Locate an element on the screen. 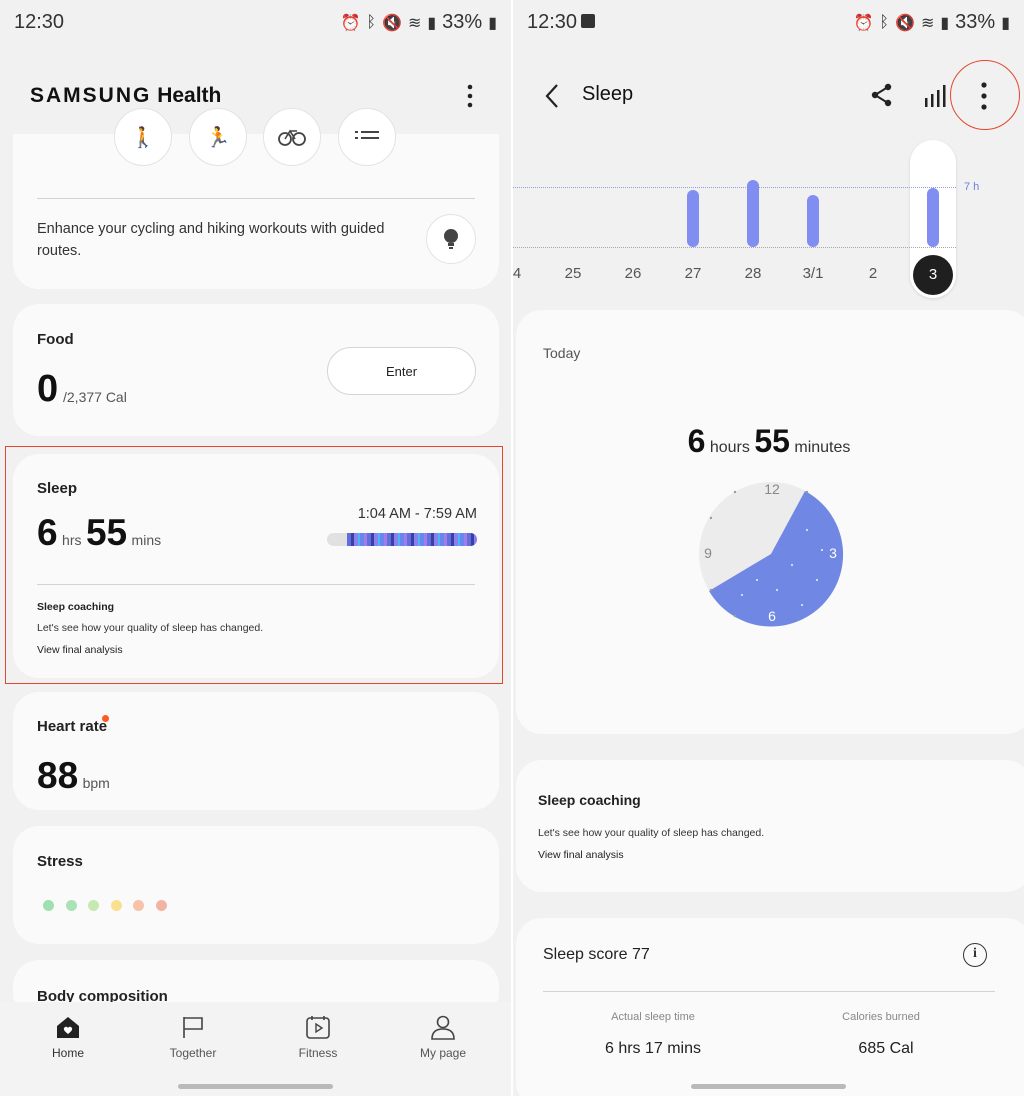  today-minutes-unit: minutes is located at coordinates (822, 447).